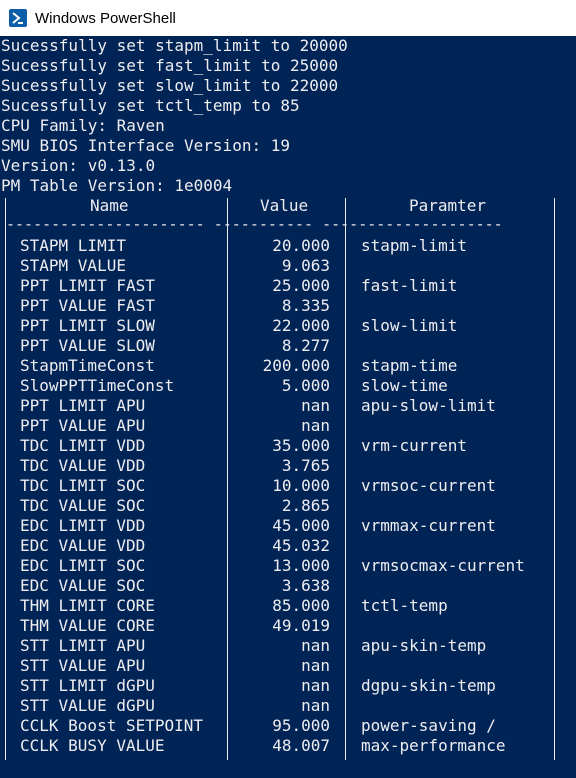 This screenshot has width=576, height=778. Describe the element at coordinates (5, 479) in the screenshot. I see `table-border-left` at that location.